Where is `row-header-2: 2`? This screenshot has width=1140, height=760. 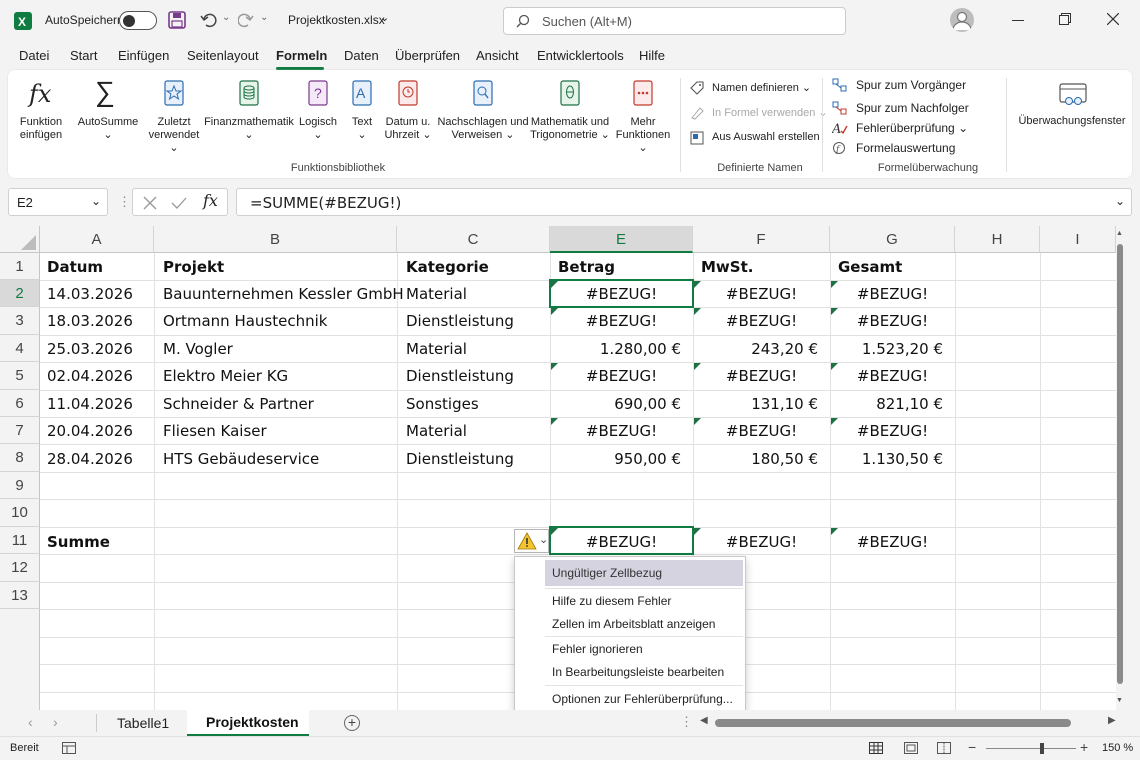 row-header-2: 2 is located at coordinates (20, 293).